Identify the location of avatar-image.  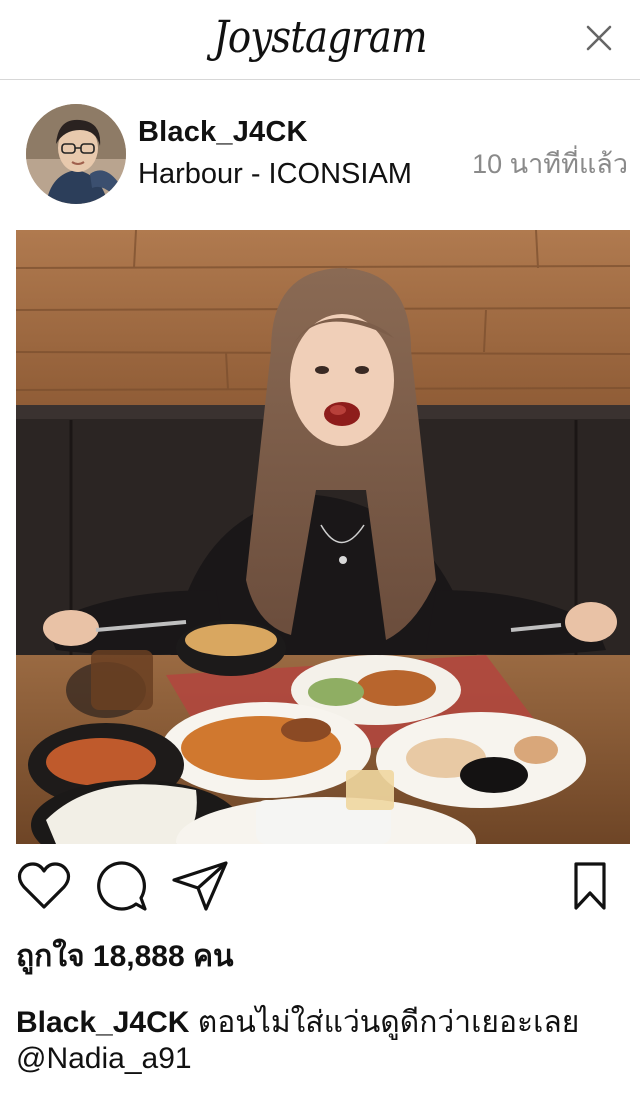
(76, 154).